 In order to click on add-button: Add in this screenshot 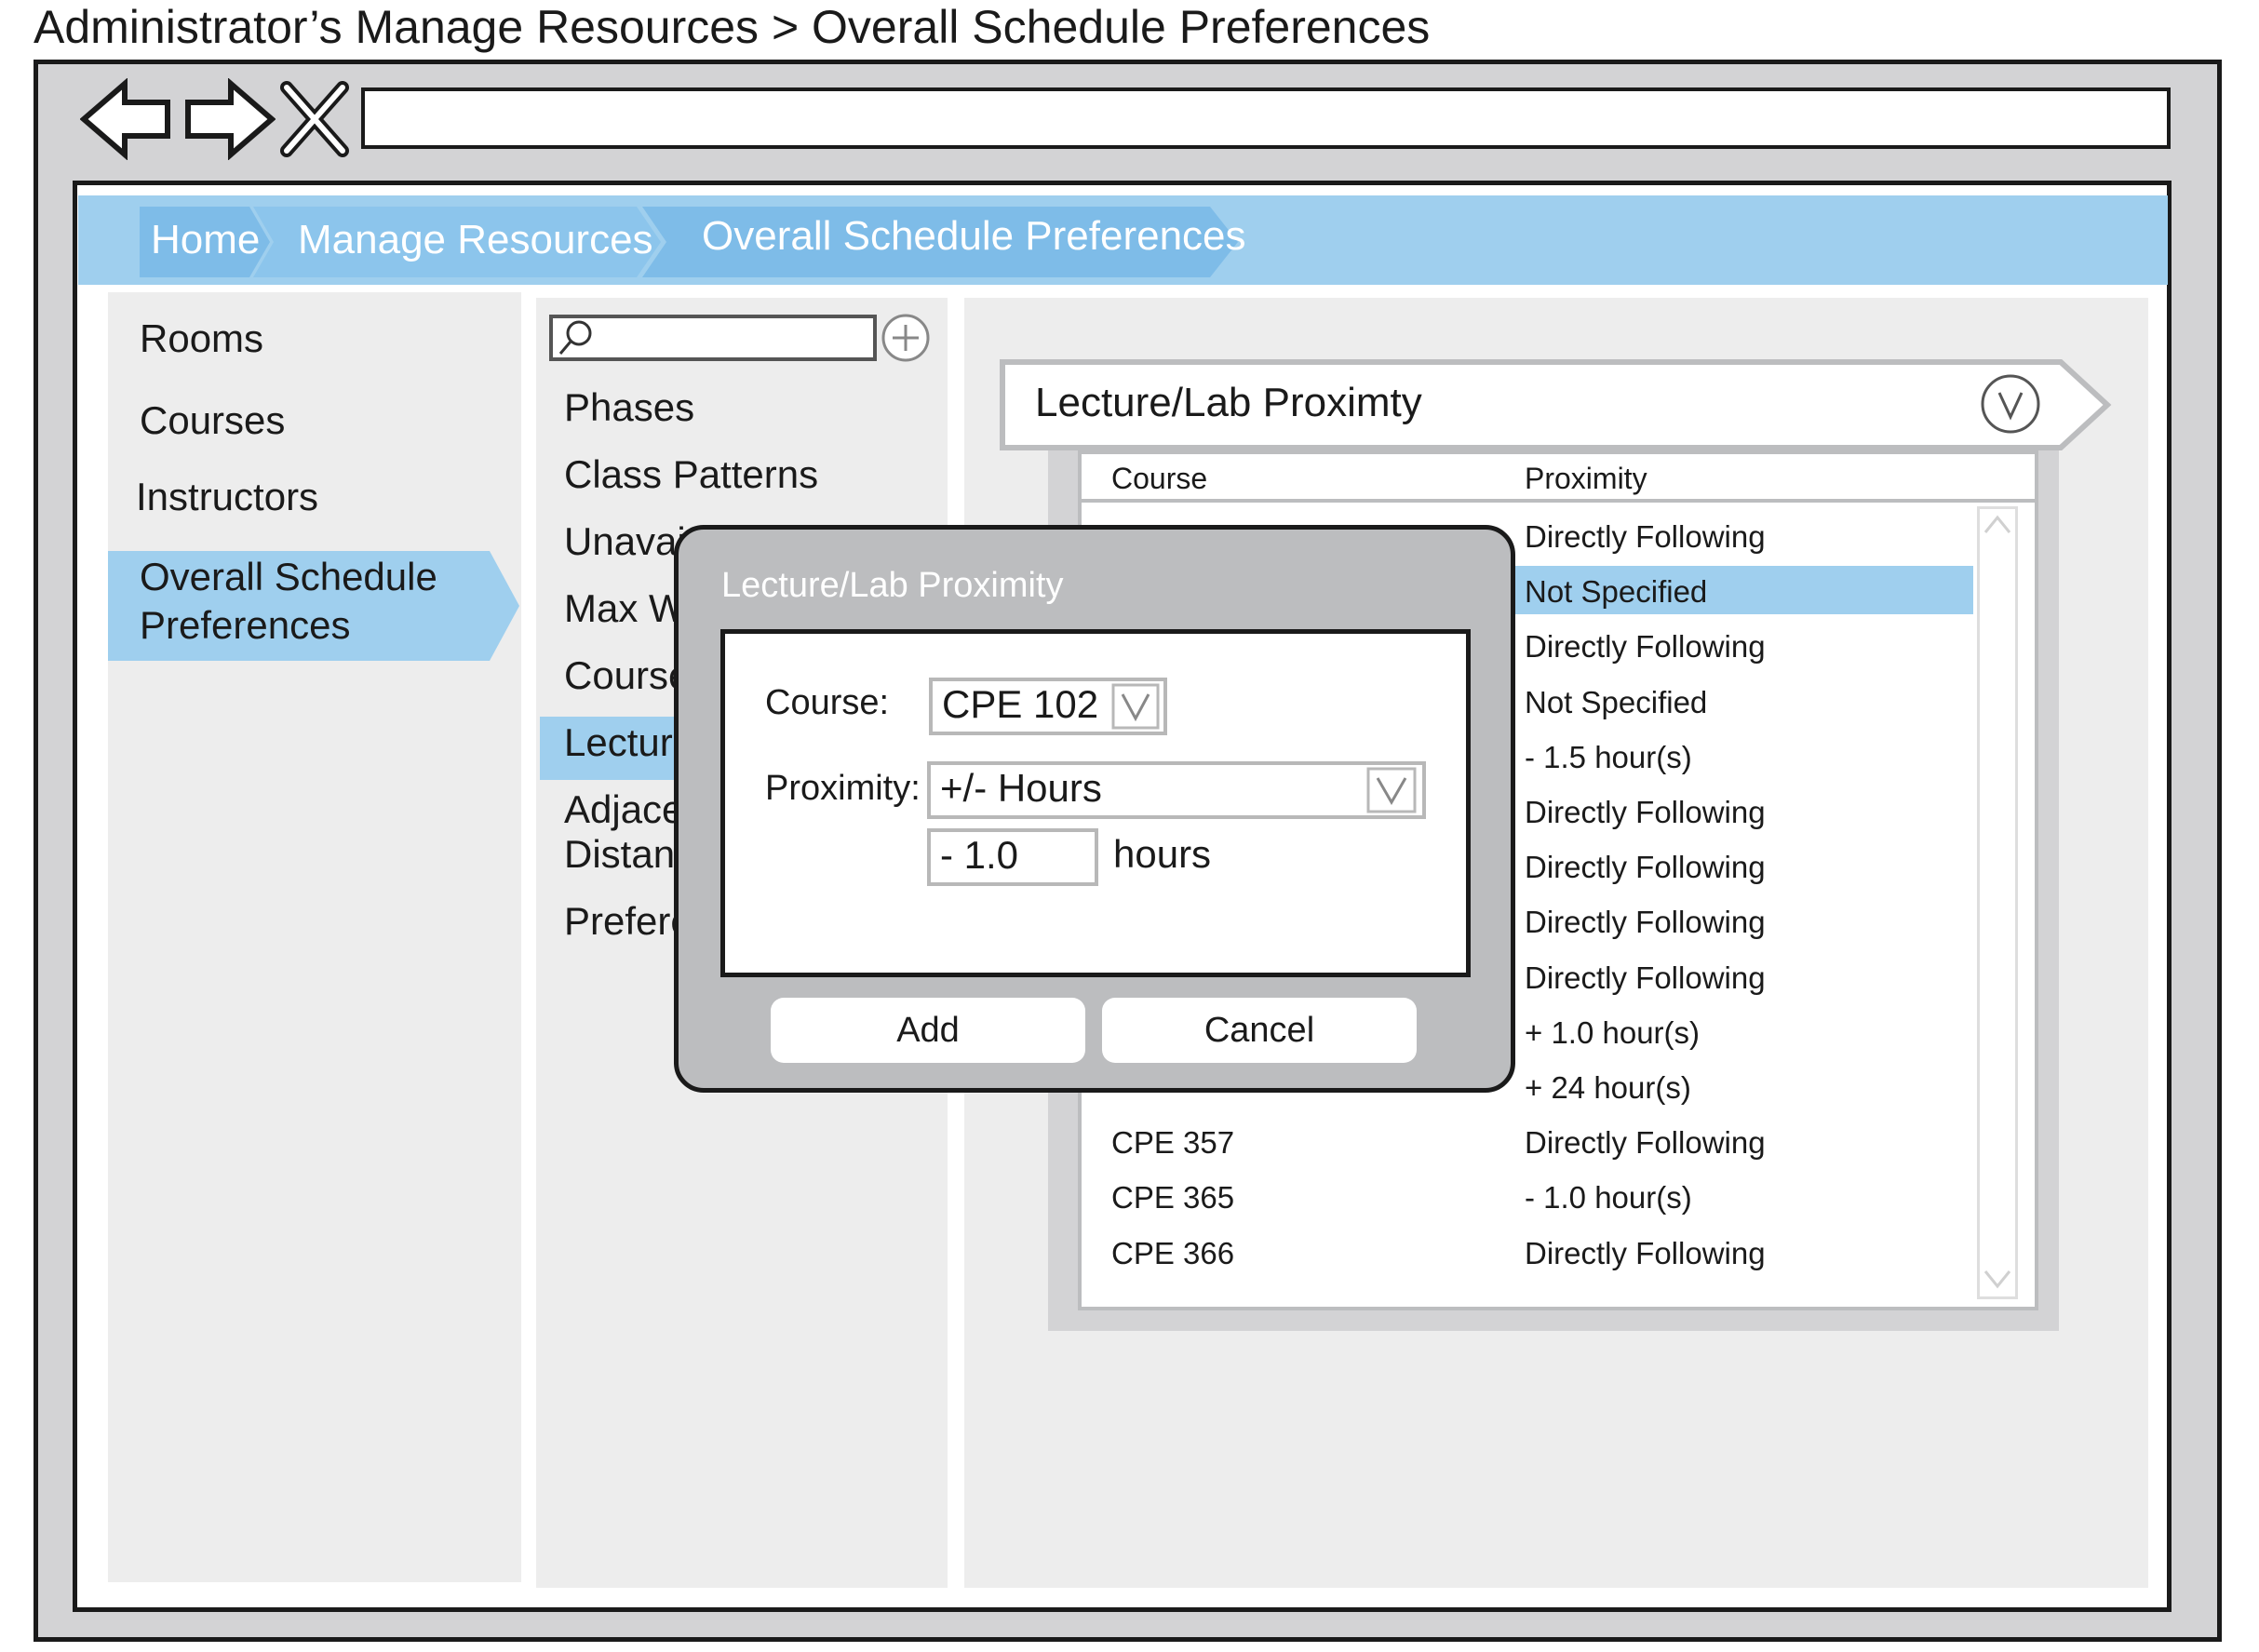, I will do `click(928, 1031)`.